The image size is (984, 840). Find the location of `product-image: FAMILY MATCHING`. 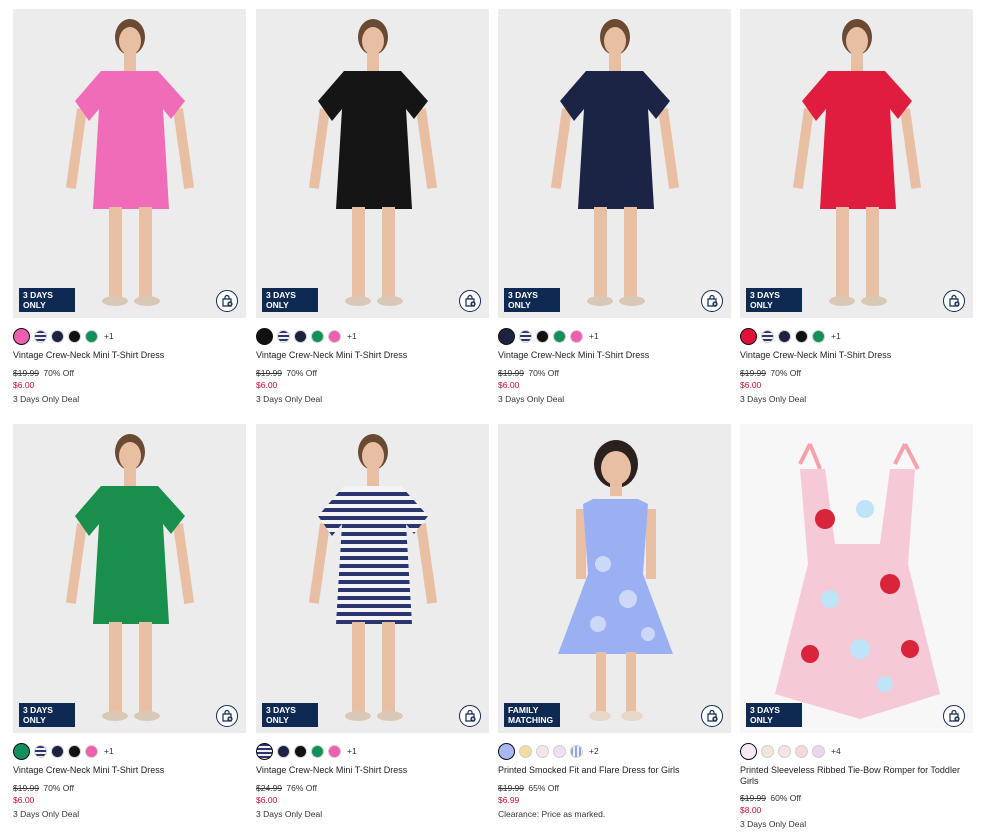

product-image: FAMILY MATCHING is located at coordinates (614, 578).